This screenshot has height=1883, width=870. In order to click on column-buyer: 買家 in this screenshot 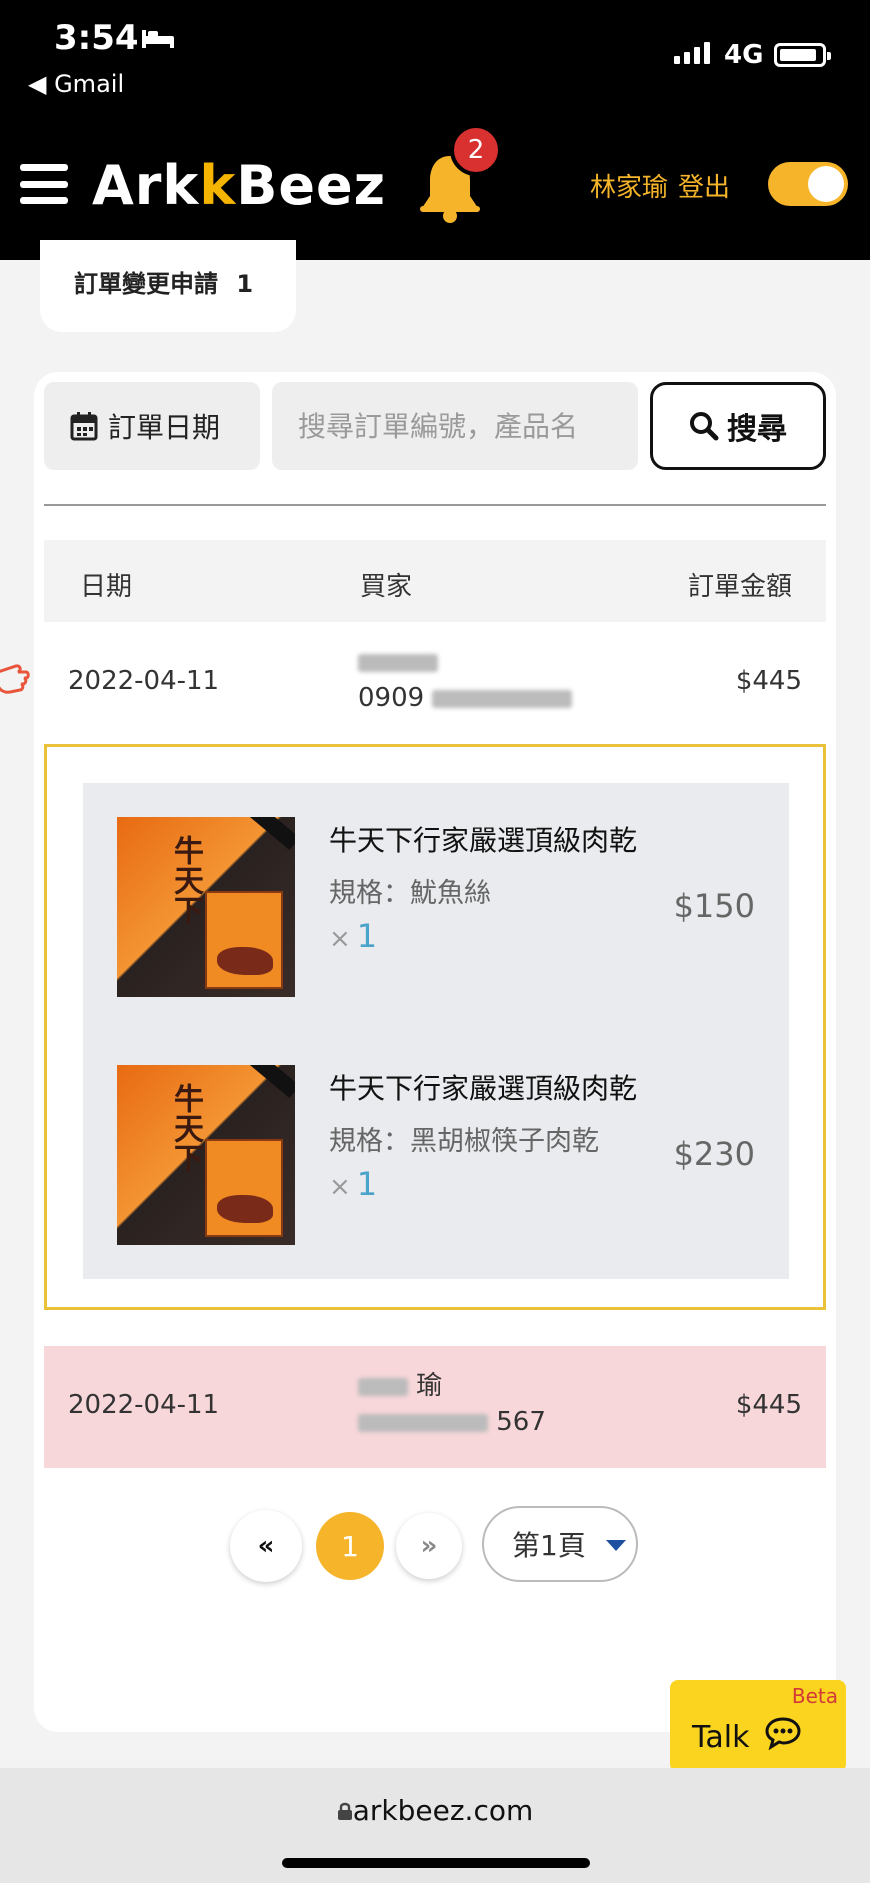, I will do `click(386, 587)`.